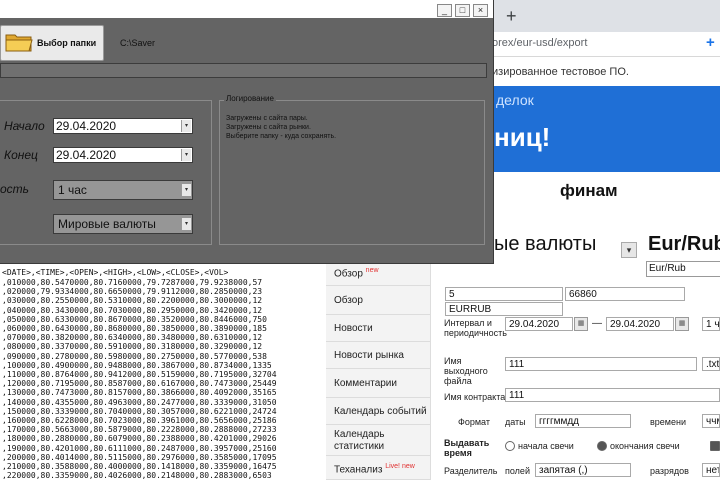  I want to click on log-line: Загружены с сайта пары., so click(267, 118).